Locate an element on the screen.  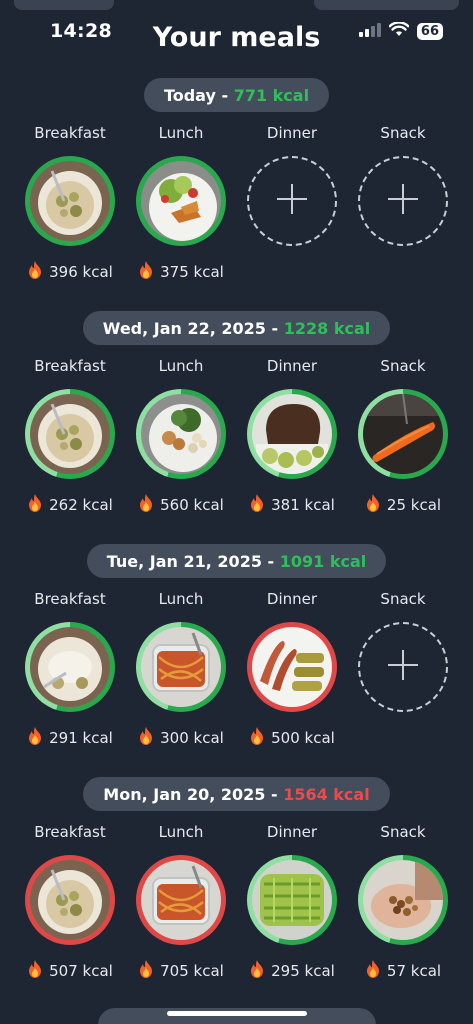
meal-kcal: 705 kcal is located at coordinates (181, 971).